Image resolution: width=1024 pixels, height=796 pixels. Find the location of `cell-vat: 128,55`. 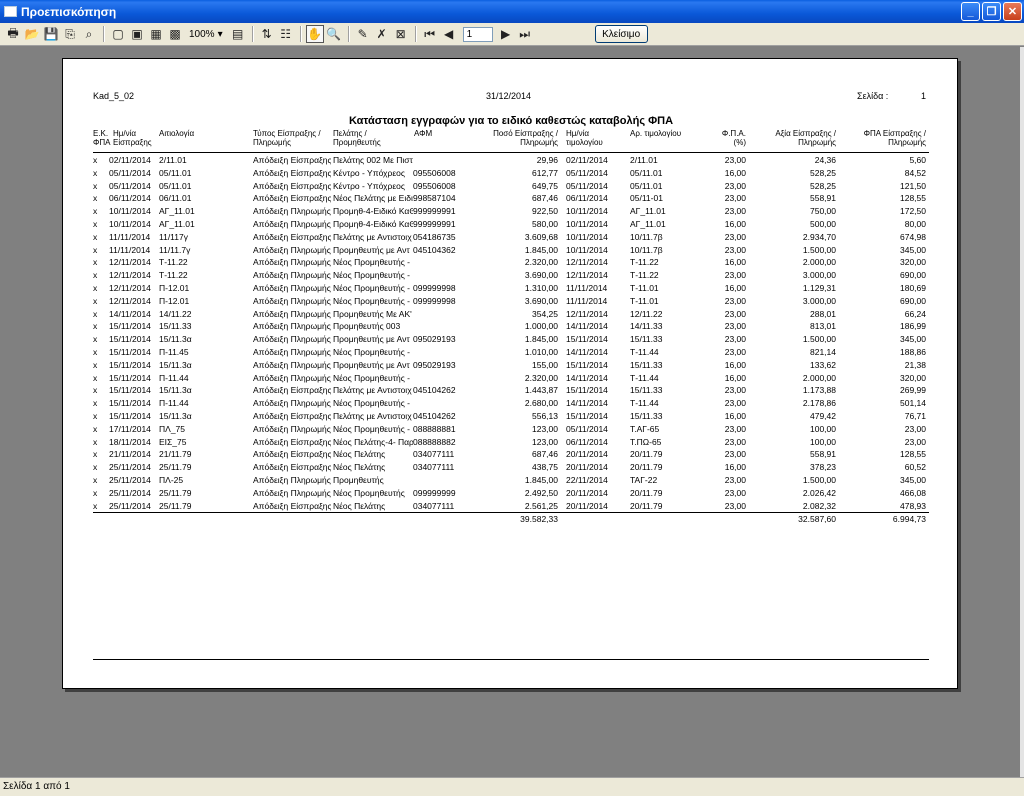

cell-vat: 128,55 is located at coordinates (913, 198).